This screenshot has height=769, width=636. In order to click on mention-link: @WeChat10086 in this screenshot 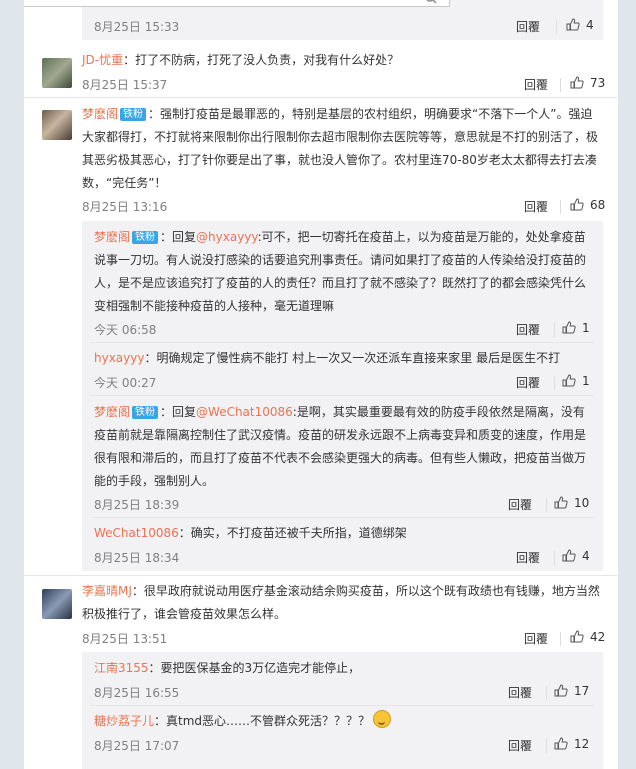, I will do `click(244, 412)`.